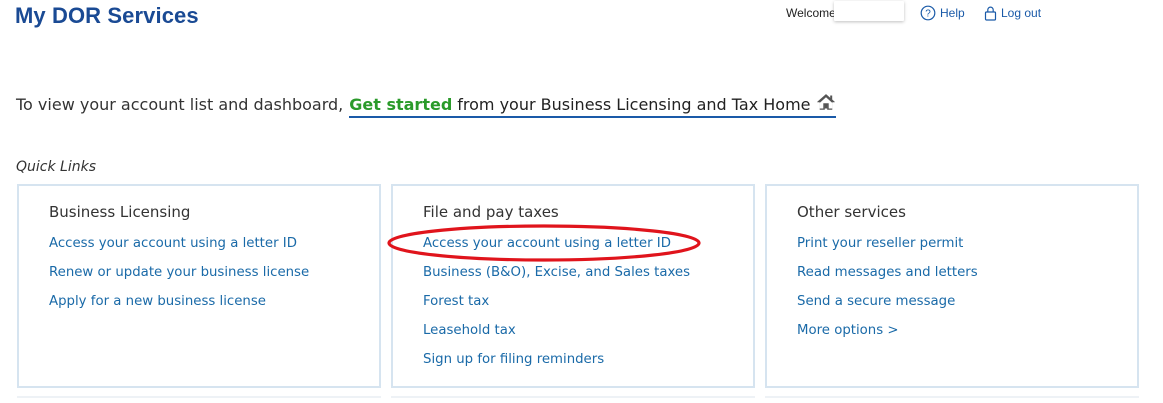 The width and height of the screenshot is (1163, 403). I want to click on page-title: My DOR Services, so click(107, 15).